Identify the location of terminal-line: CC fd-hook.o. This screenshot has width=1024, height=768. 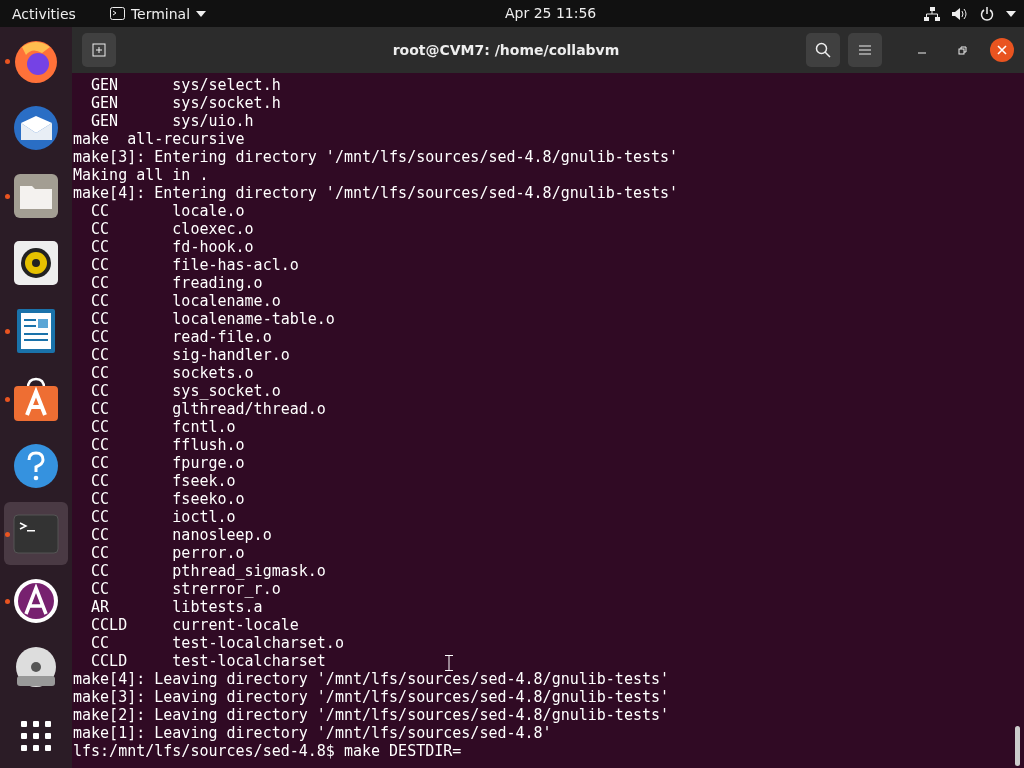
(172, 247).